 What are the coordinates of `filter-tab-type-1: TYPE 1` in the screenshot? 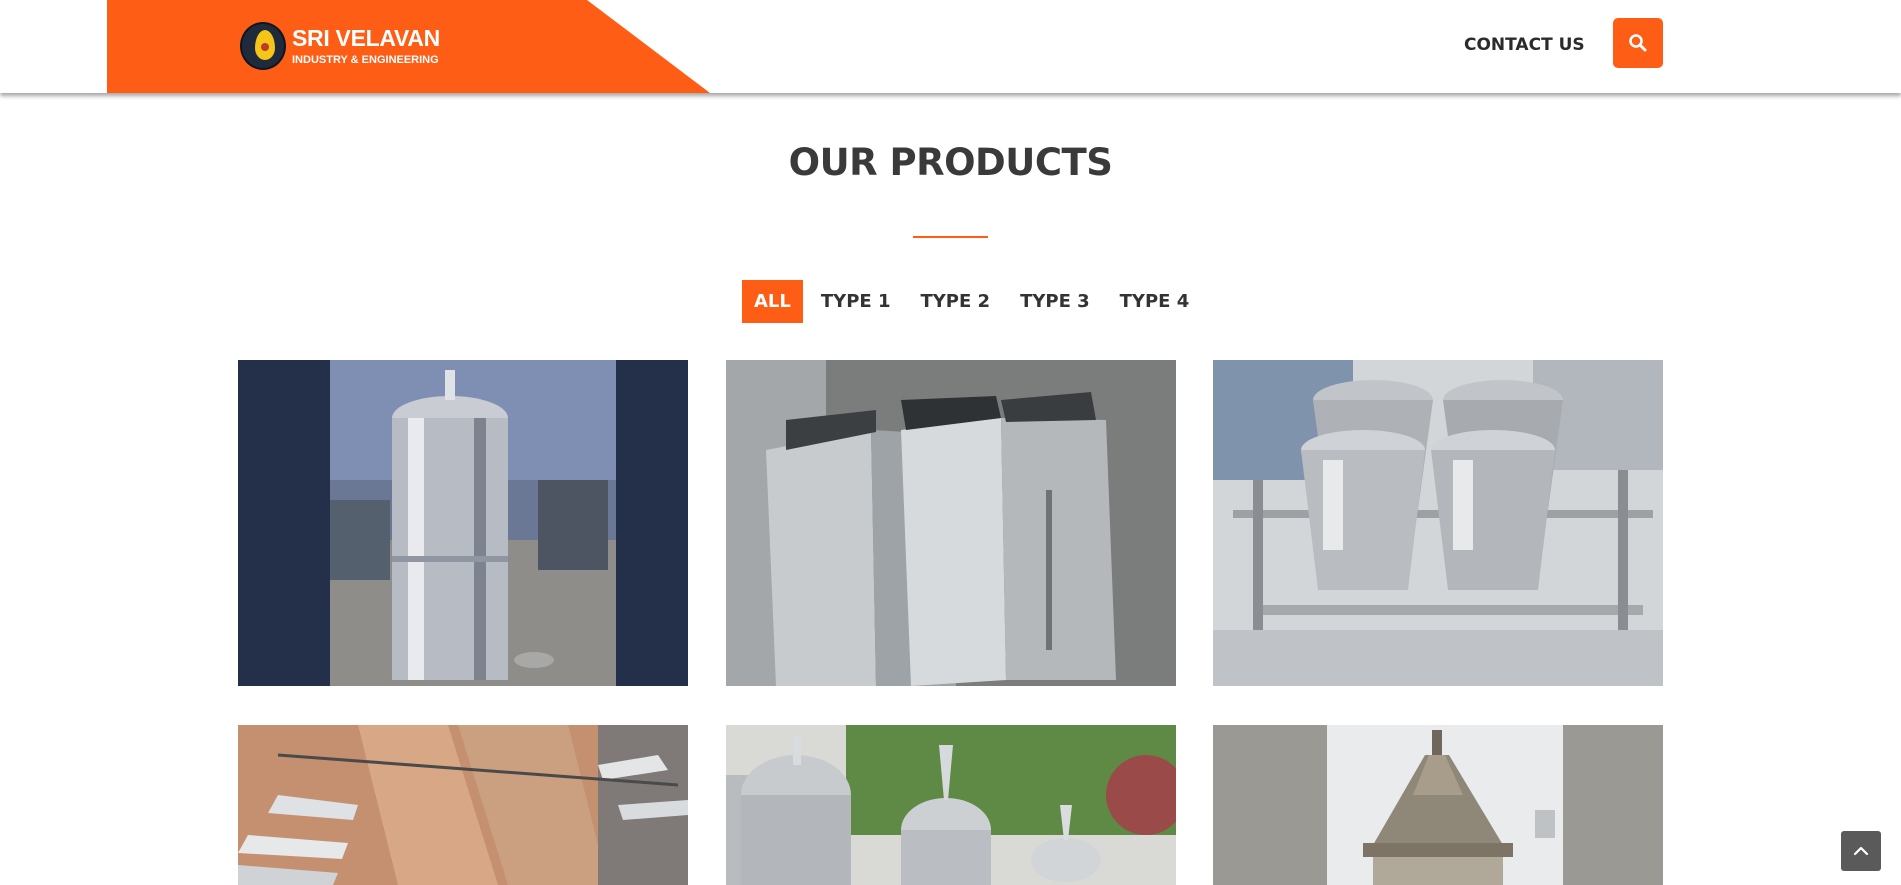 It's located at (856, 301).